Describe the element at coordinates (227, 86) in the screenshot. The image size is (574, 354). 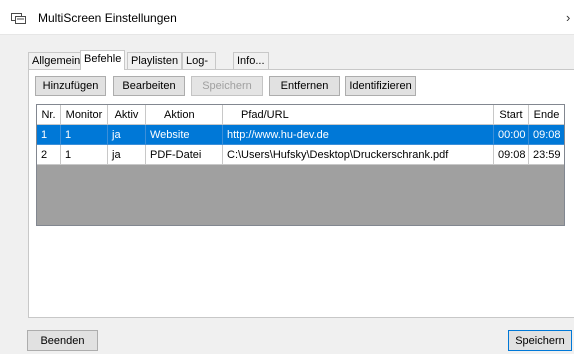
I see `save-command-button: Speichern` at that location.